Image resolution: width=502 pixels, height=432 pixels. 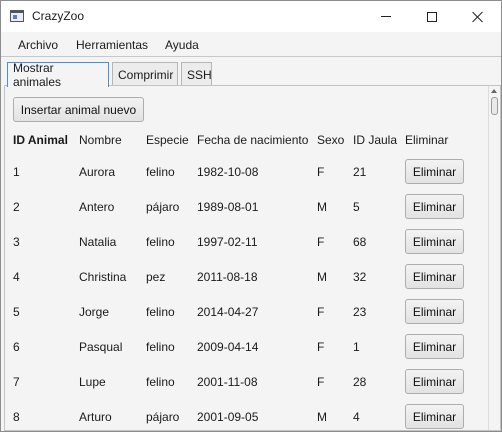 What do you see at coordinates (16, 242) in the screenshot?
I see `cell-id-animal: 3` at bounding box center [16, 242].